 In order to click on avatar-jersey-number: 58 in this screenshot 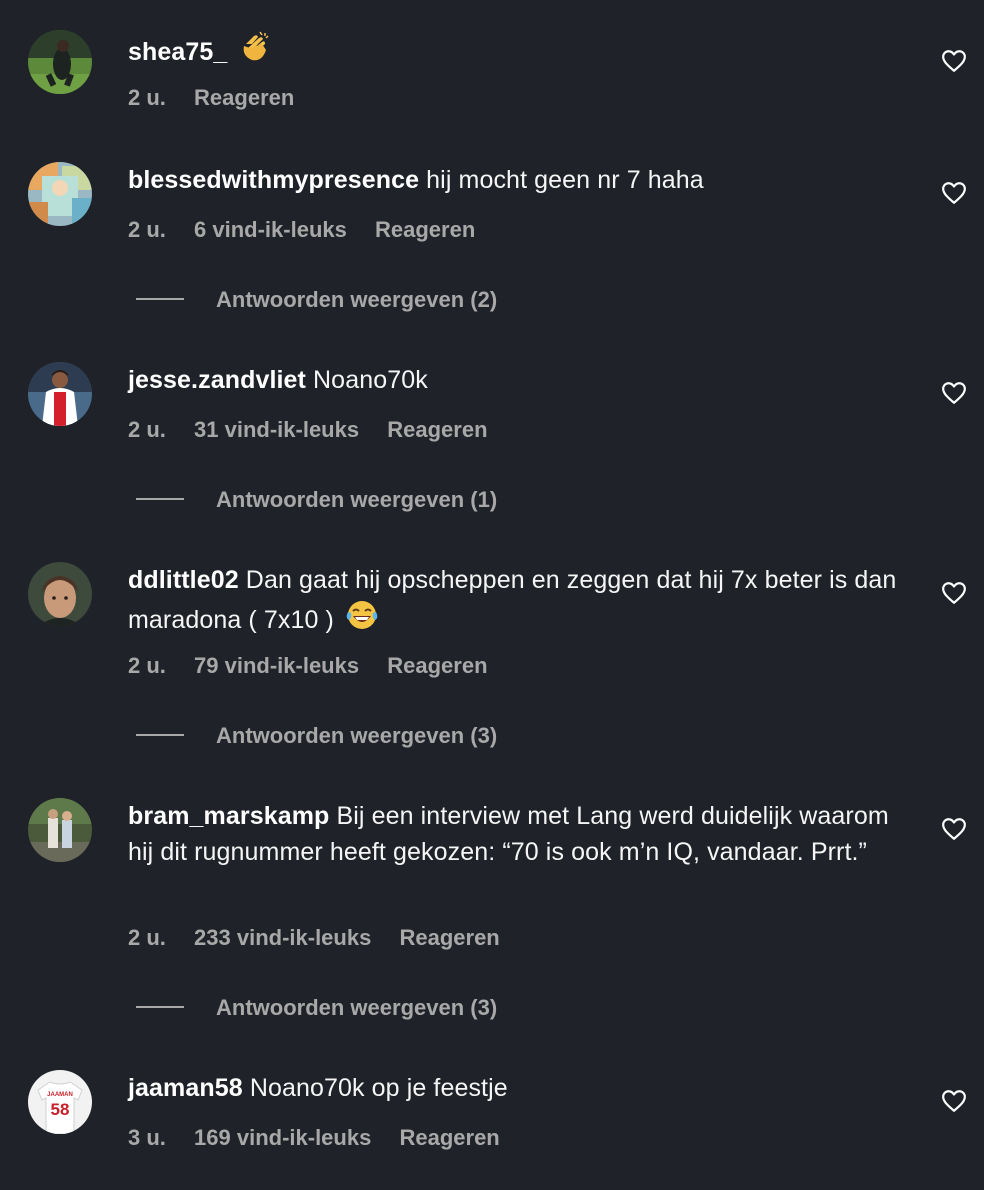, I will do `click(60, 1109)`.